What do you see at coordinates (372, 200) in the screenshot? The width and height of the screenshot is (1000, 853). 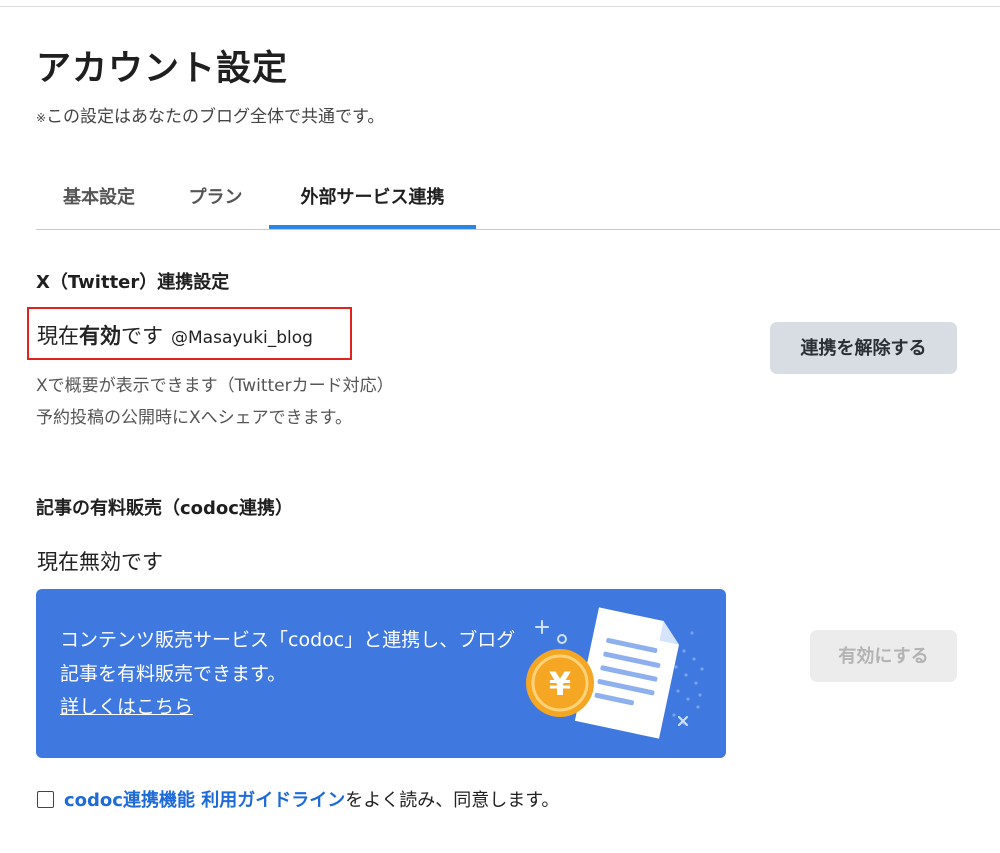 I see `tab-external-services: 外部サービス連携` at bounding box center [372, 200].